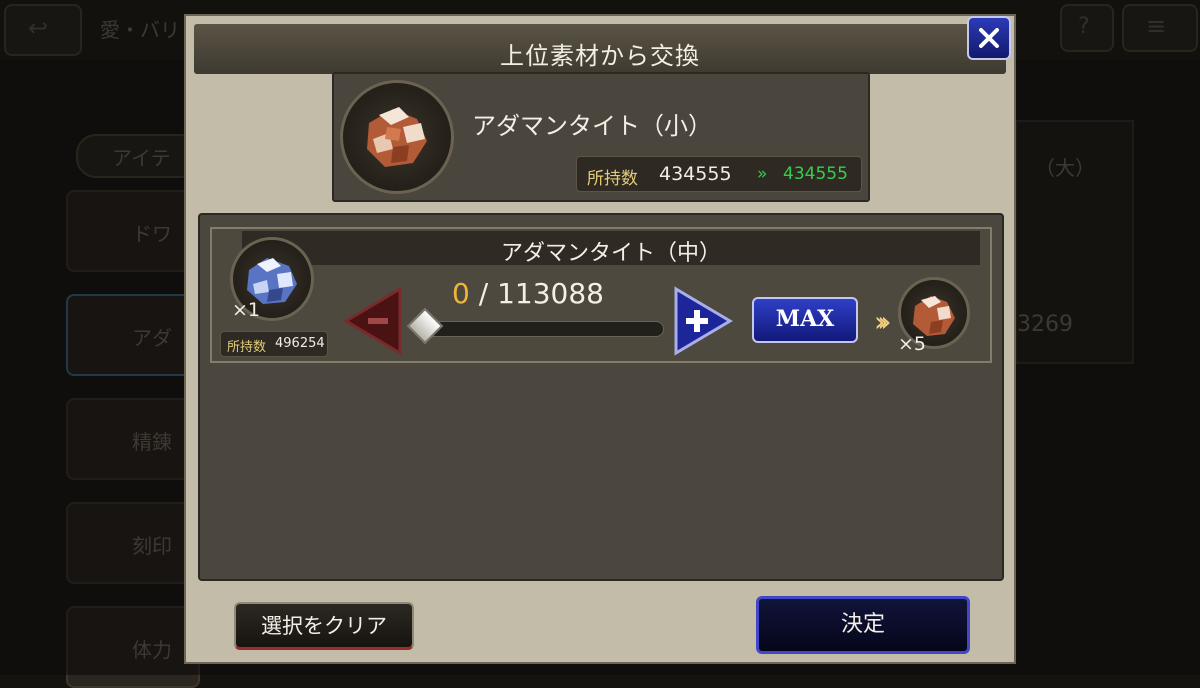 The height and width of the screenshot is (688, 1200). Describe the element at coordinates (592, 126) in the screenshot. I see `target-item-name: アダマンタイト（小）` at that location.